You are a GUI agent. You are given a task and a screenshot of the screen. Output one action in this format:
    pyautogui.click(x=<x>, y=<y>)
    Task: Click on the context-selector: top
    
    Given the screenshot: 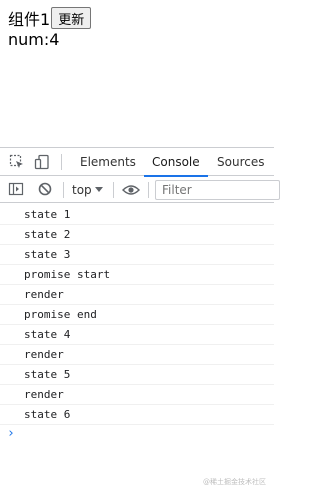 What is the action you would take?
    pyautogui.click(x=82, y=190)
    